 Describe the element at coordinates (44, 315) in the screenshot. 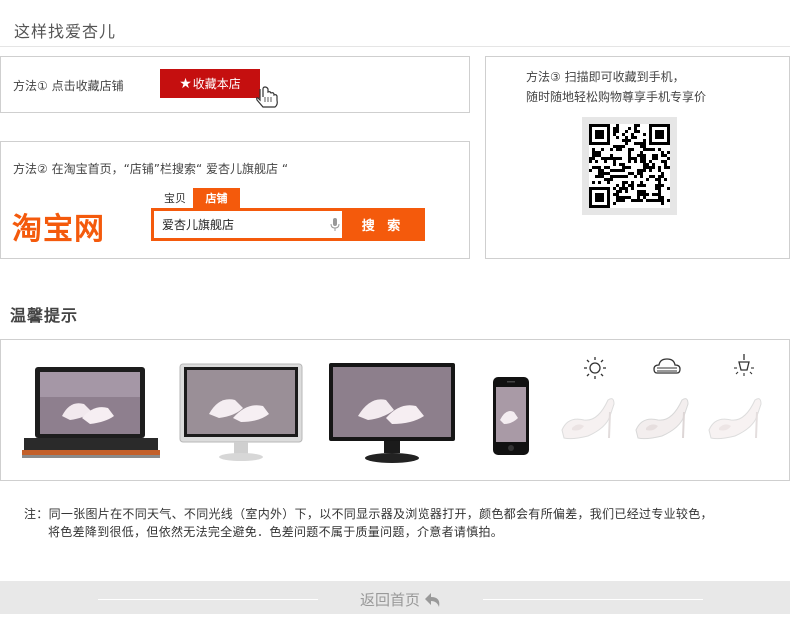

I see `tips-title: 温馨提示` at that location.